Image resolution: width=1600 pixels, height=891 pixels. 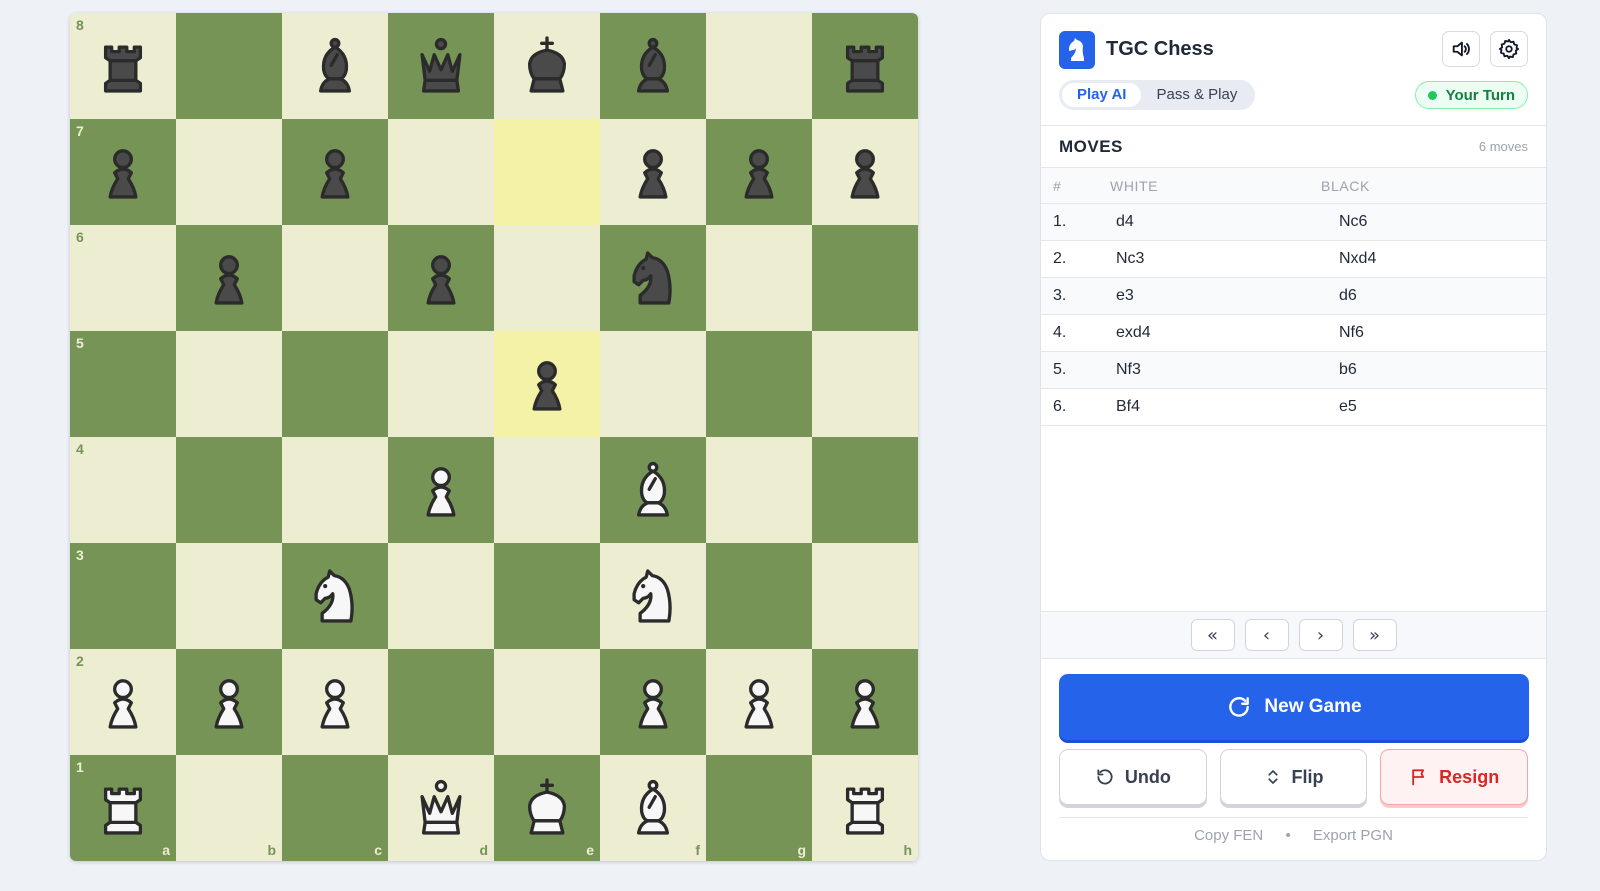 I want to click on square-d5, so click(x=441, y=384).